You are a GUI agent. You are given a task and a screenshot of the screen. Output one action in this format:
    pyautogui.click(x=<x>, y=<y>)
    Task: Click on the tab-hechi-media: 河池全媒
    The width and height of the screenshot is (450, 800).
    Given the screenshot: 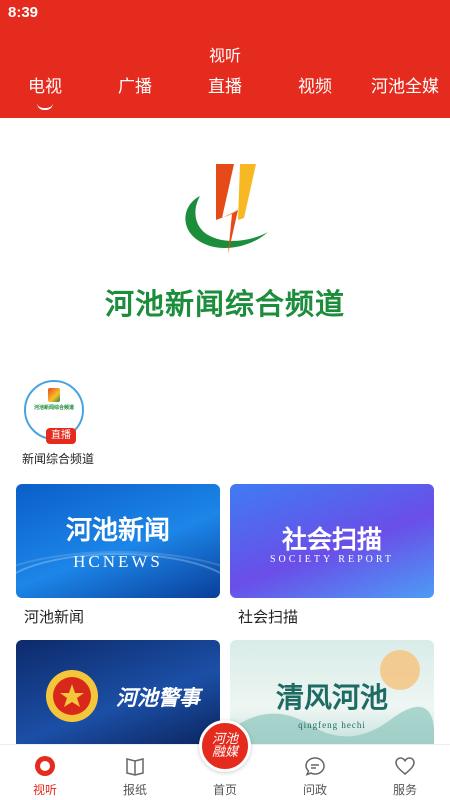 What is the action you would take?
    pyautogui.click(x=405, y=89)
    